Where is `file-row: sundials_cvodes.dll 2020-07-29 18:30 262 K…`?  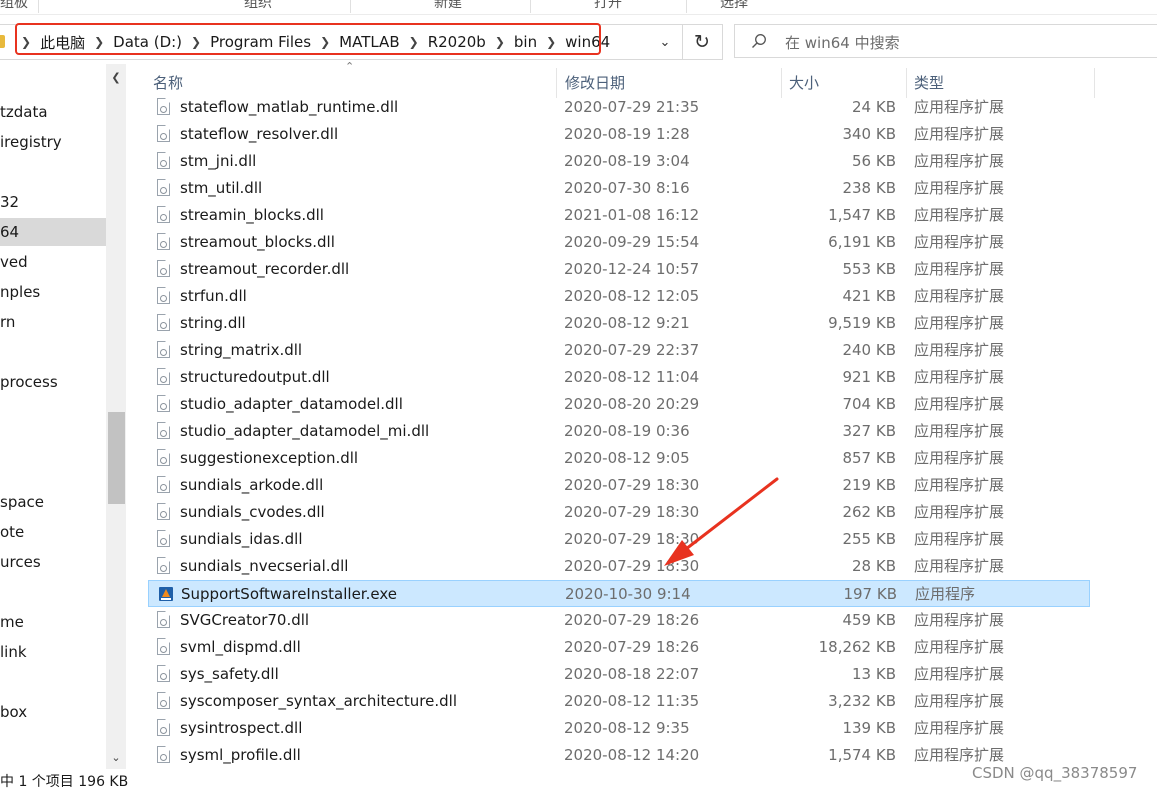 file-row: sundials_cvodes.dll 2020-07-29 18:30 262 K… is located at coordinates (619, 512).